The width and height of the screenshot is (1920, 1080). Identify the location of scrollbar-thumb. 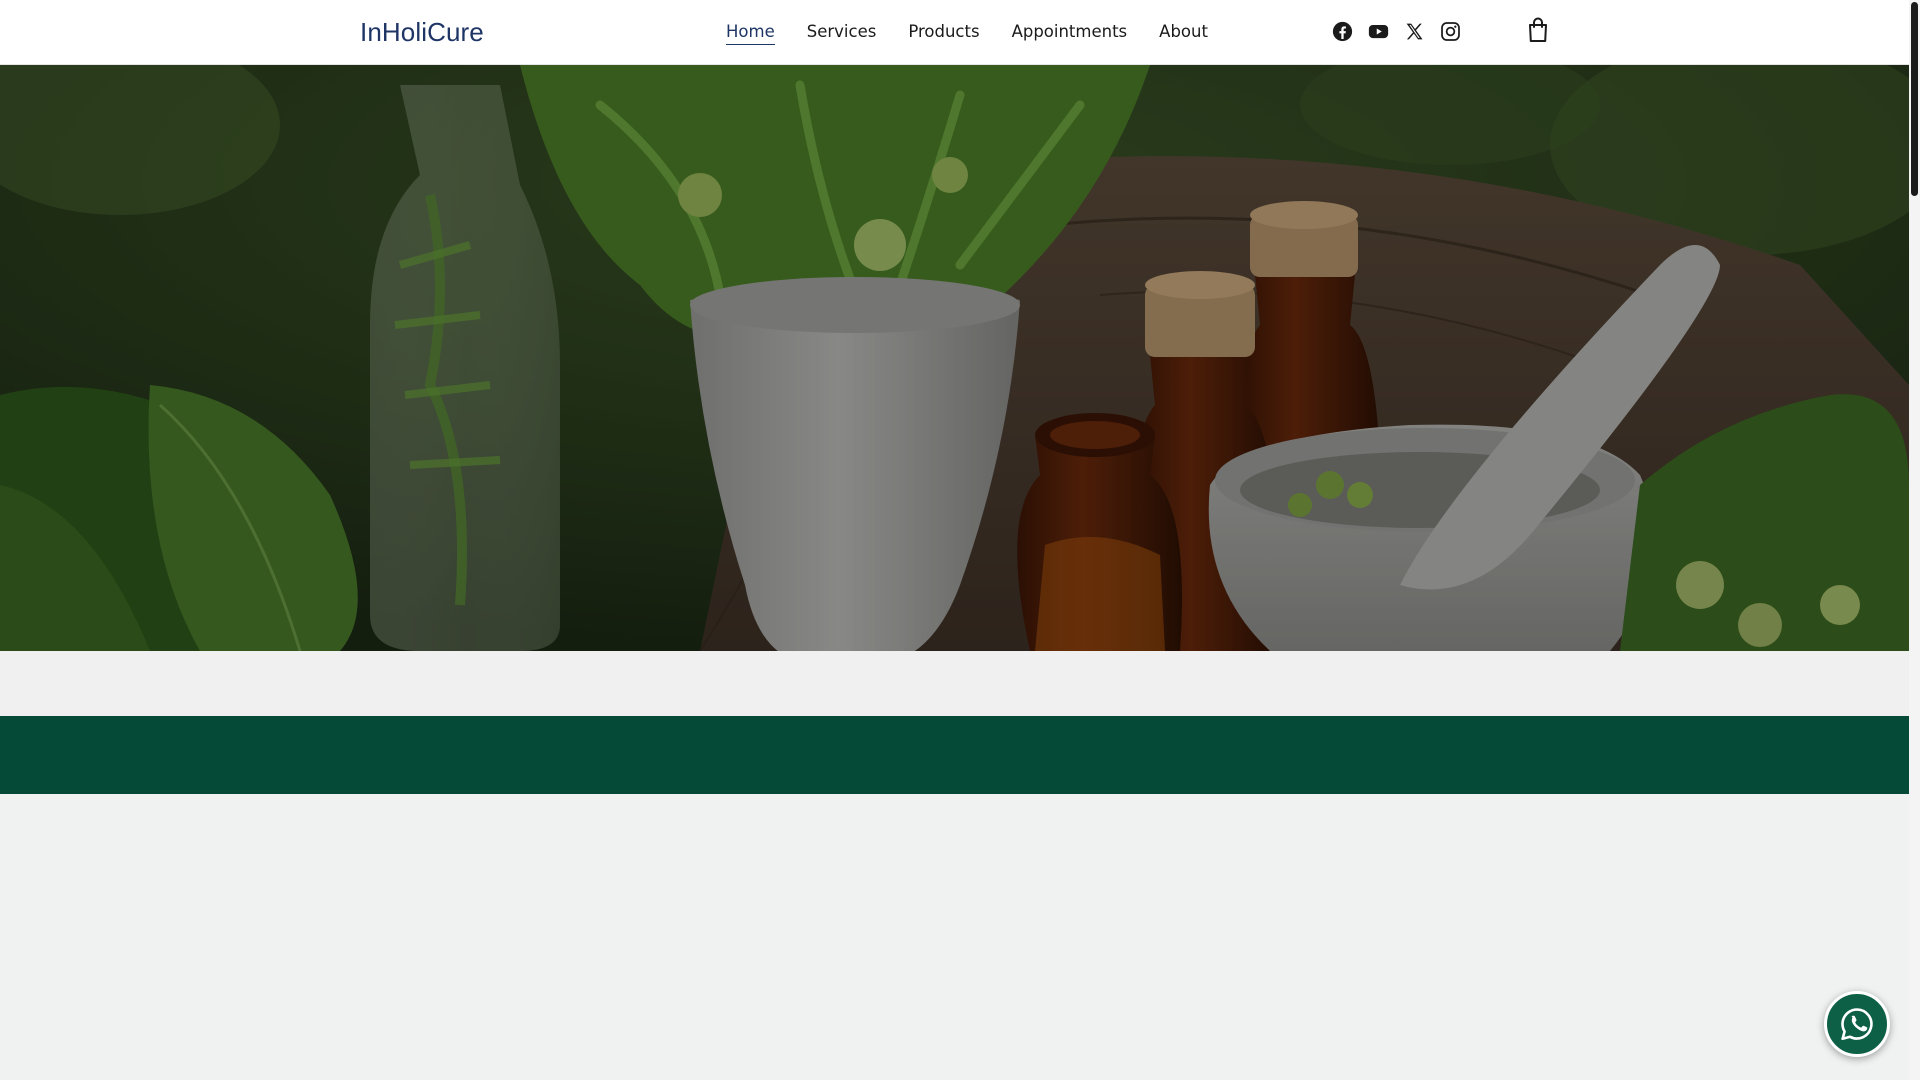
(1914, 99).